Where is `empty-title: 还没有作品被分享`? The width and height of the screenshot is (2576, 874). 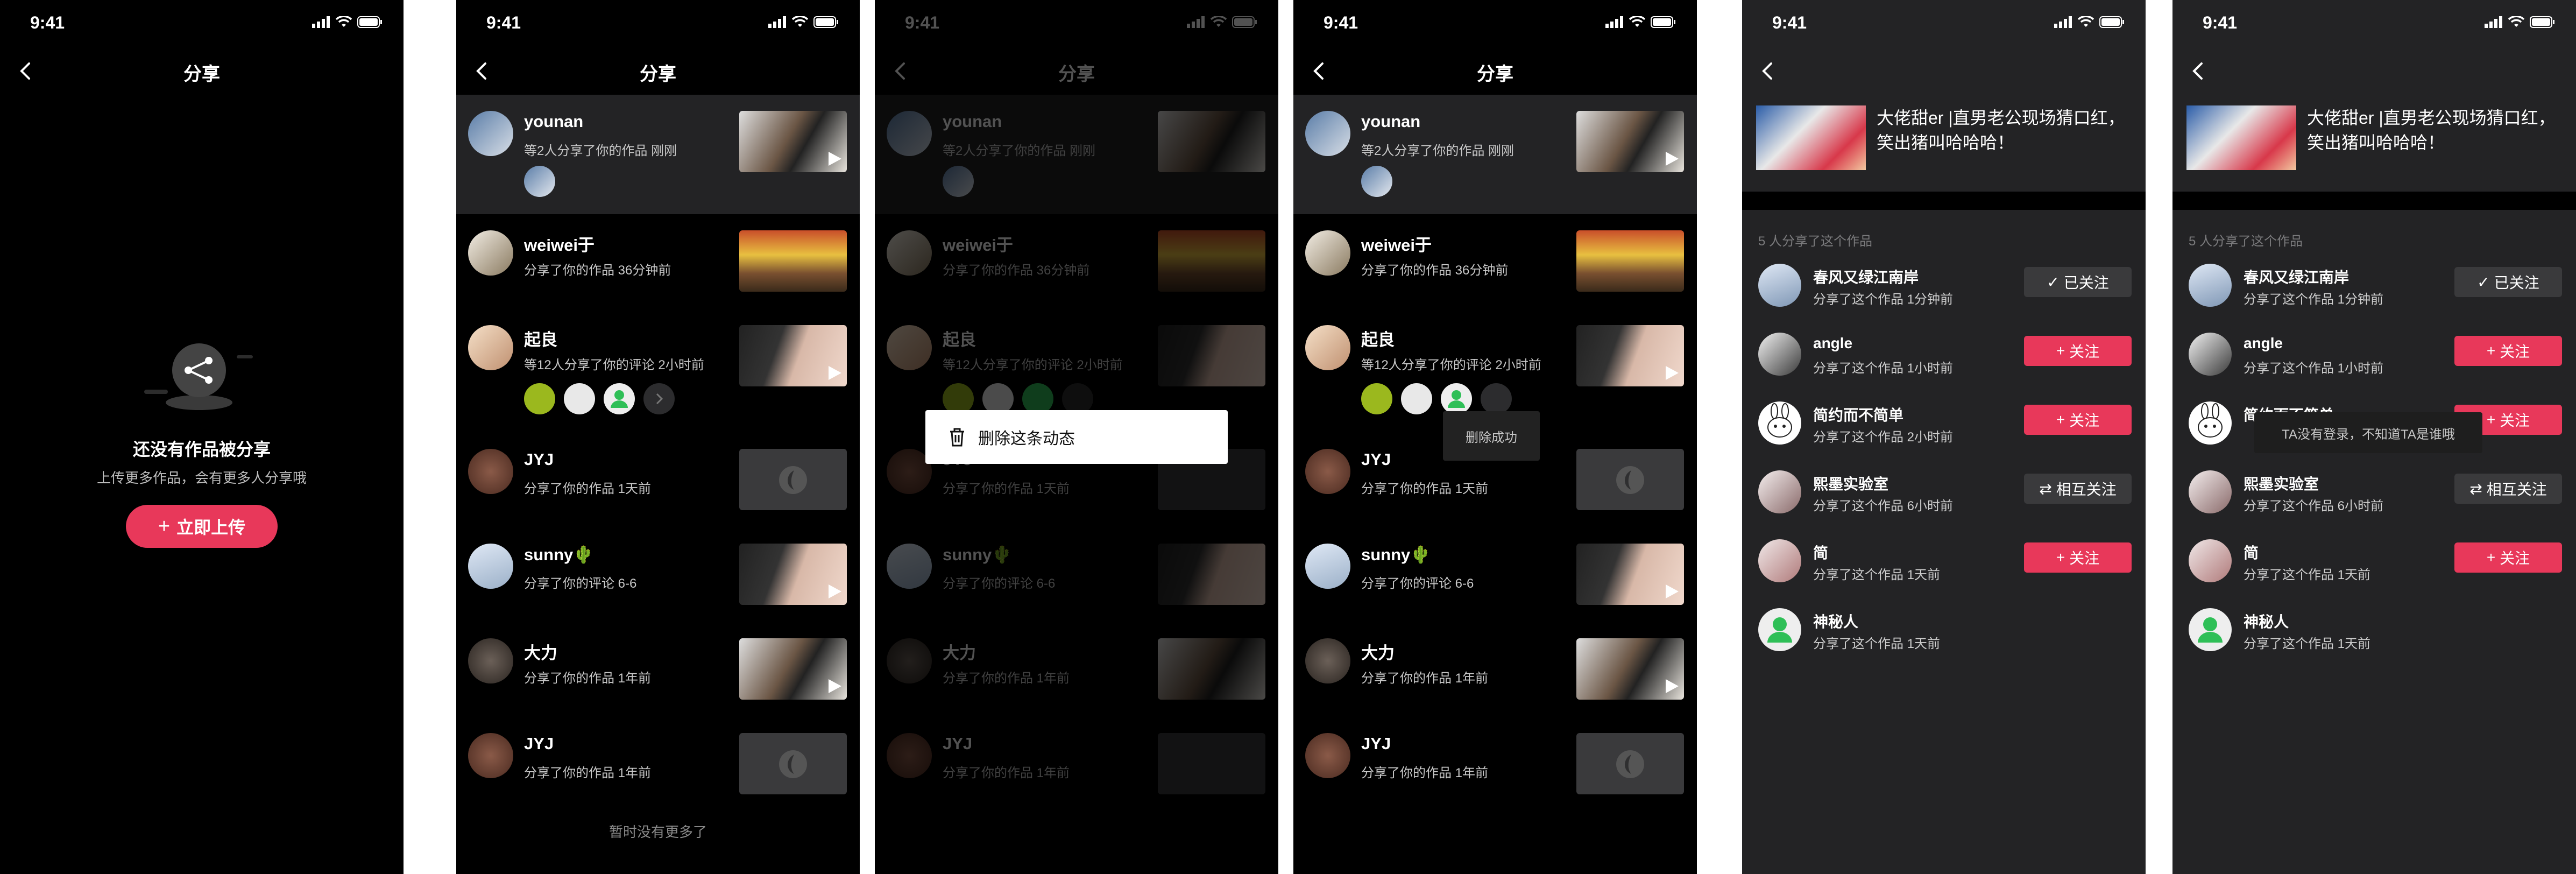 empty-title: 还没有作品被分享 is located at coordinates (201, 450).